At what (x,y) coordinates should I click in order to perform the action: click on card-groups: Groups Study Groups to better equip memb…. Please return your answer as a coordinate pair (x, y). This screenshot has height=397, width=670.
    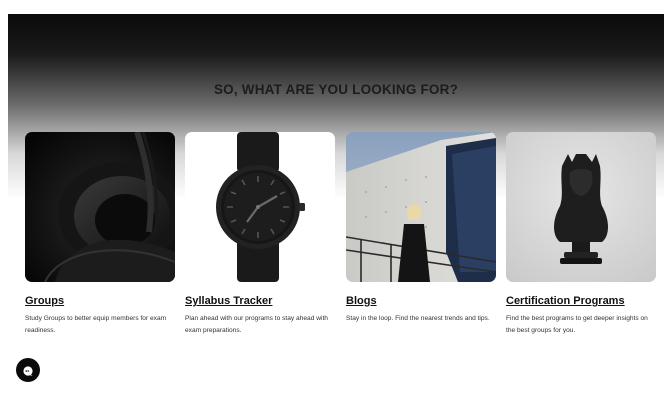
    Looking at the image, I should click on (100, 234).